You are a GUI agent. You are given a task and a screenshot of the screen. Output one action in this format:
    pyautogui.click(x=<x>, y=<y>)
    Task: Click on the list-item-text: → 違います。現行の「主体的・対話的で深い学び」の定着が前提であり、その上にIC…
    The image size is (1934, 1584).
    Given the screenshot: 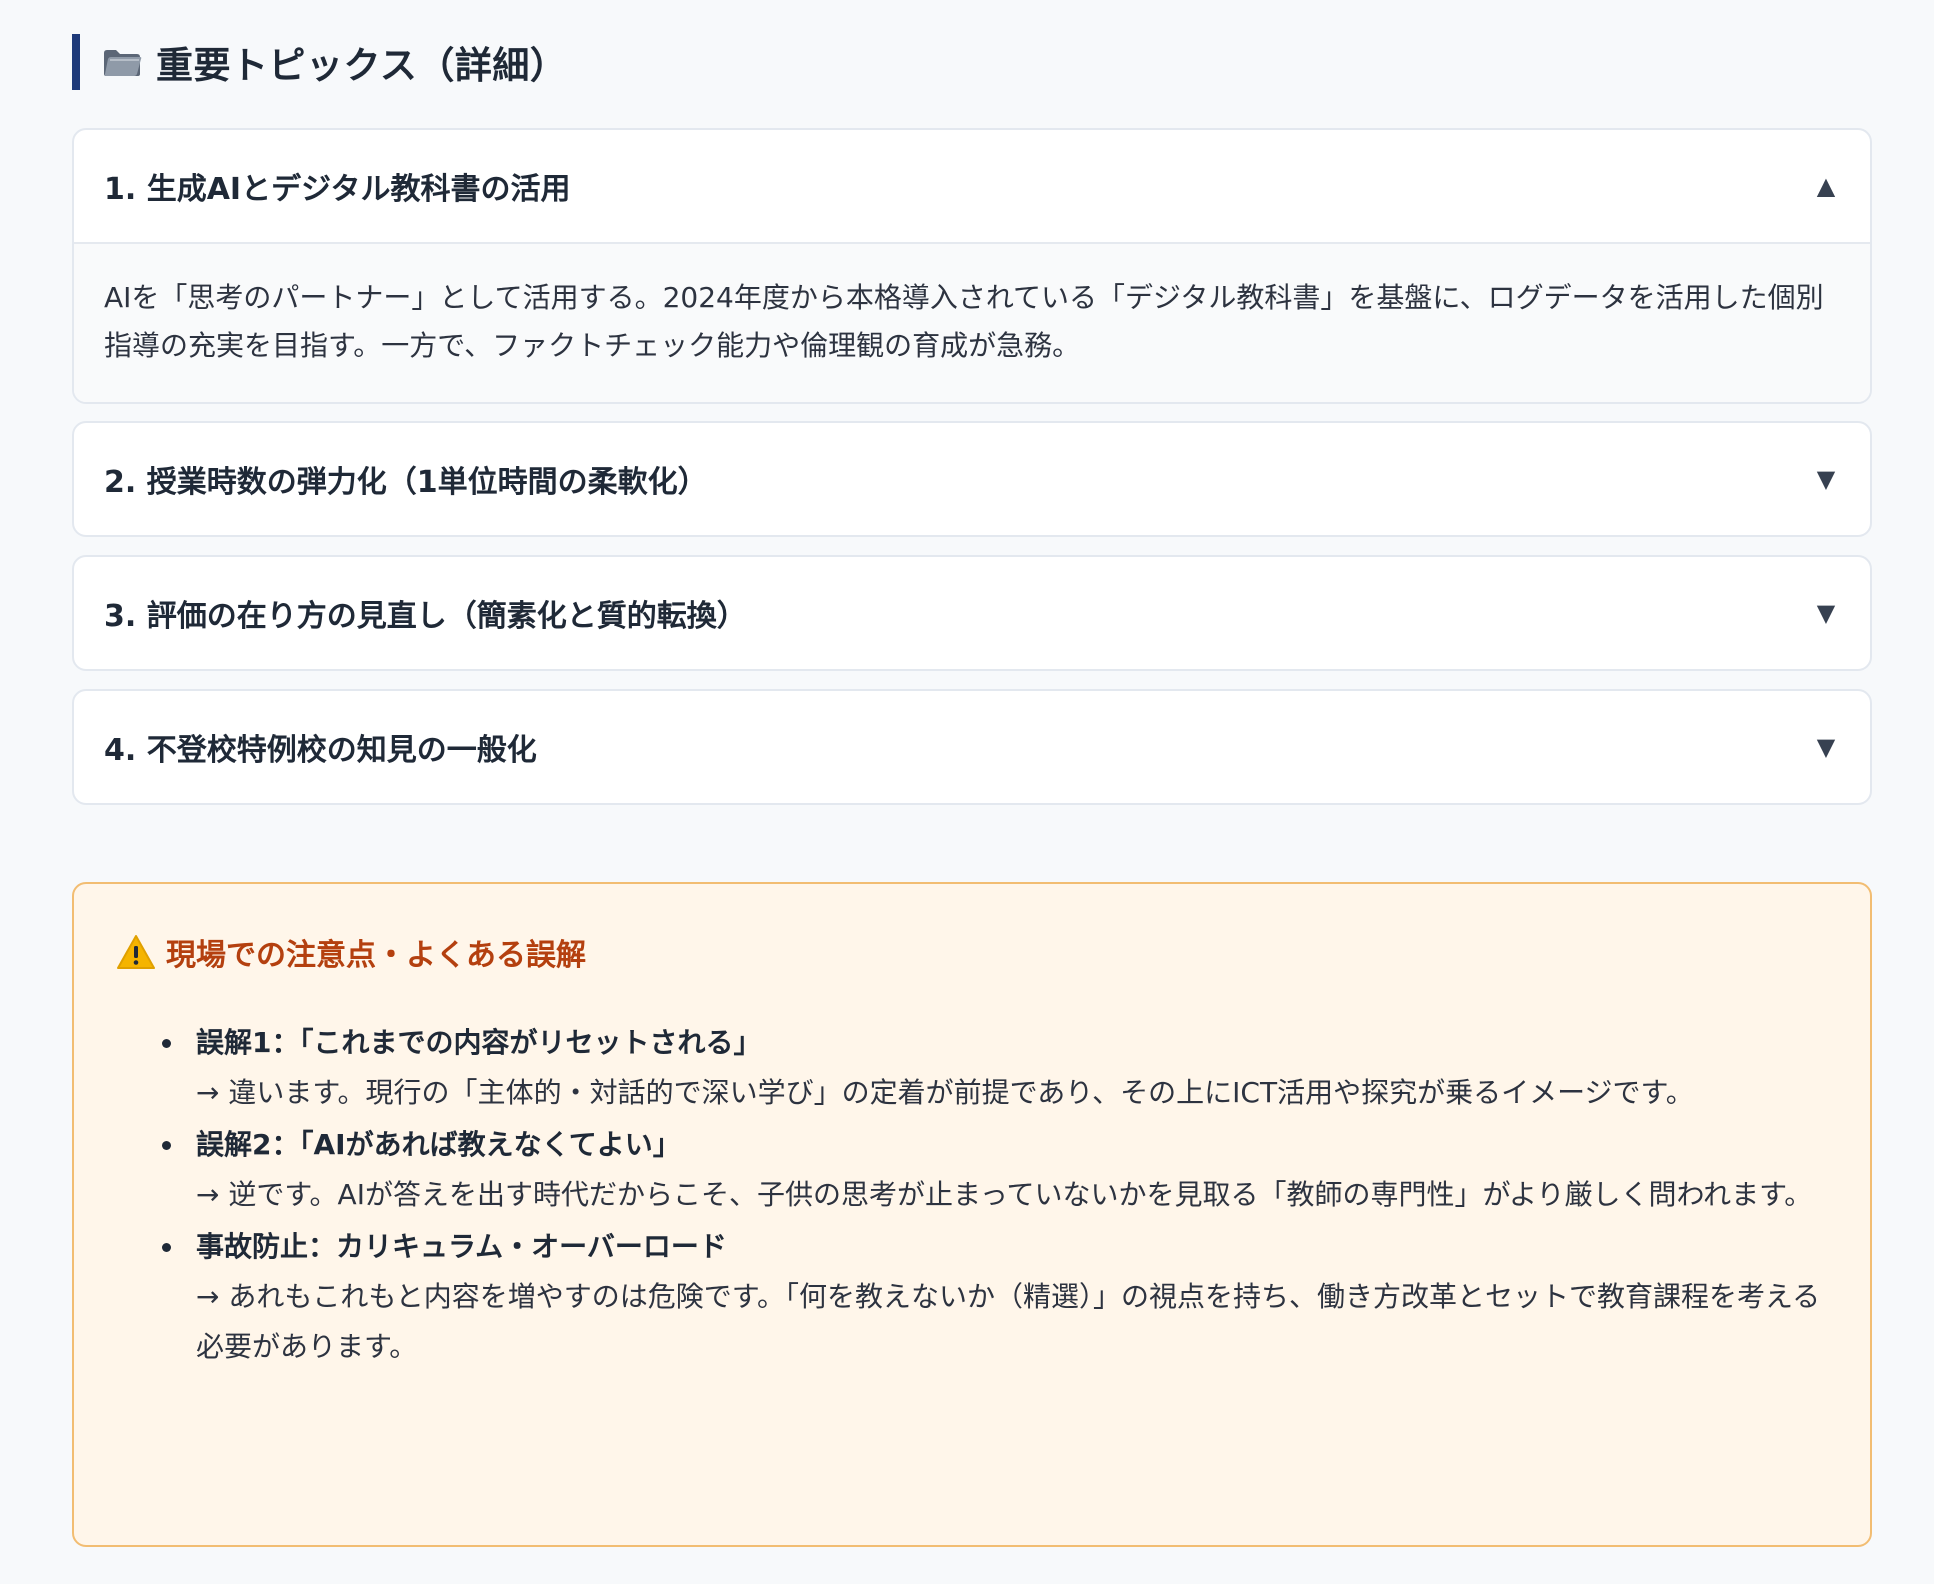 What is the action you would take?
    pyautogui.click(x=945, y=1092)
    